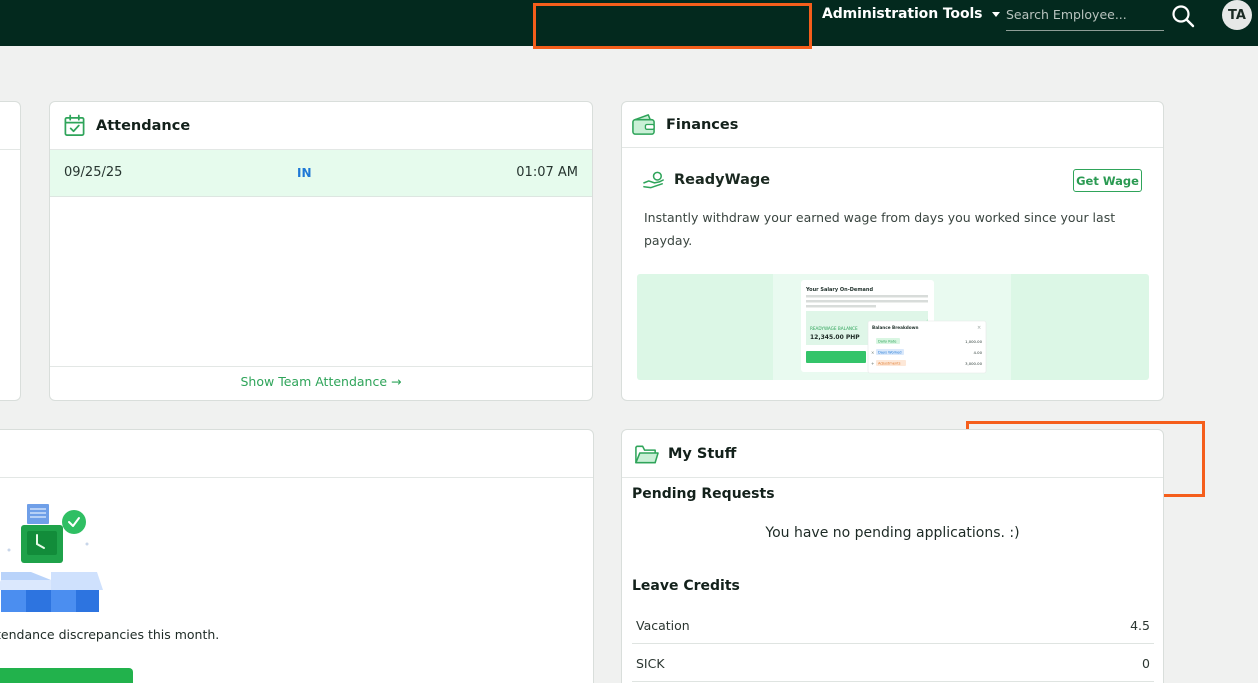  Describe the element at coordinates (321, 173) in the screenshot. I see `attendance-row: 09/25/25 IN 01:07 AM` at that location.